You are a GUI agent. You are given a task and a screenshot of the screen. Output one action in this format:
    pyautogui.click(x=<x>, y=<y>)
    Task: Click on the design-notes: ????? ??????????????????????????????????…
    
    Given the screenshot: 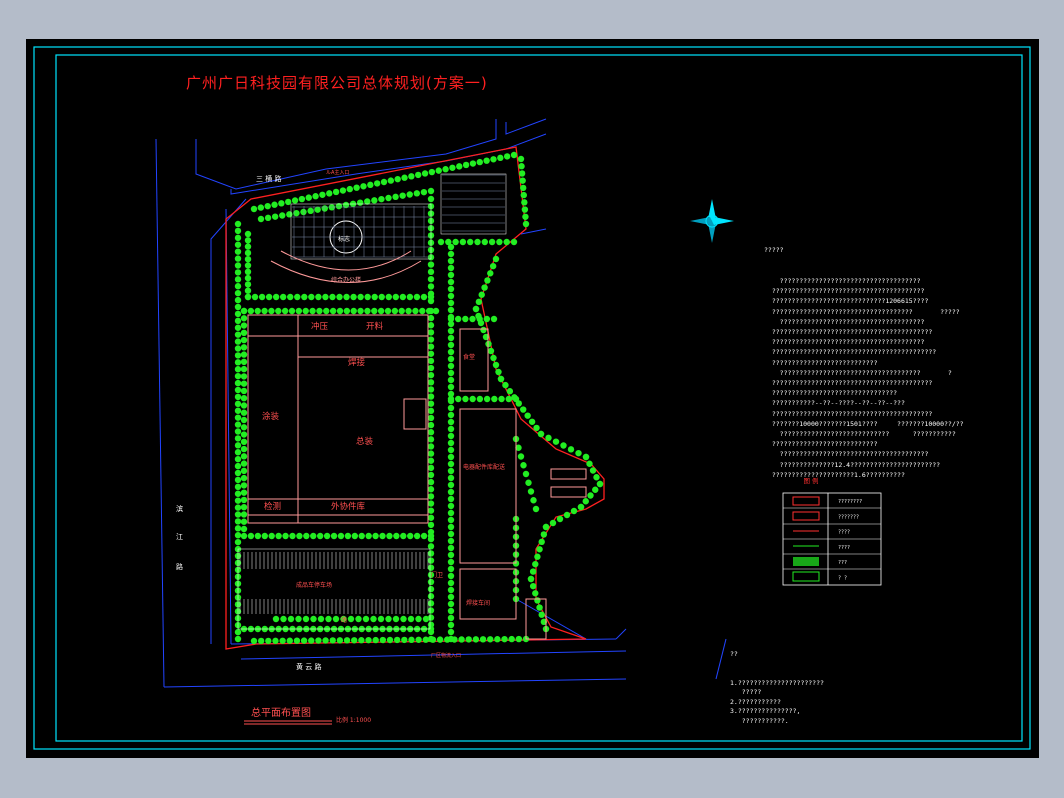 What is the action you would take?
    pyautogui.click(x=864, y=357)
    